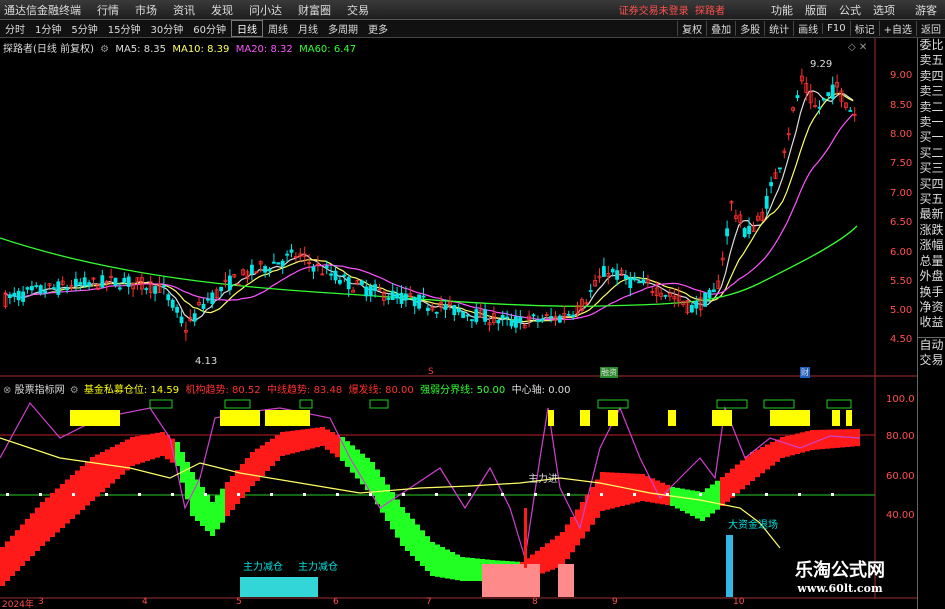 Image resolution: width=945 pixels, height=609 pixels. Describe the element at coordinates (314, 10) in the screenshot. I see `menu-wealth: 财富圈` at that location.